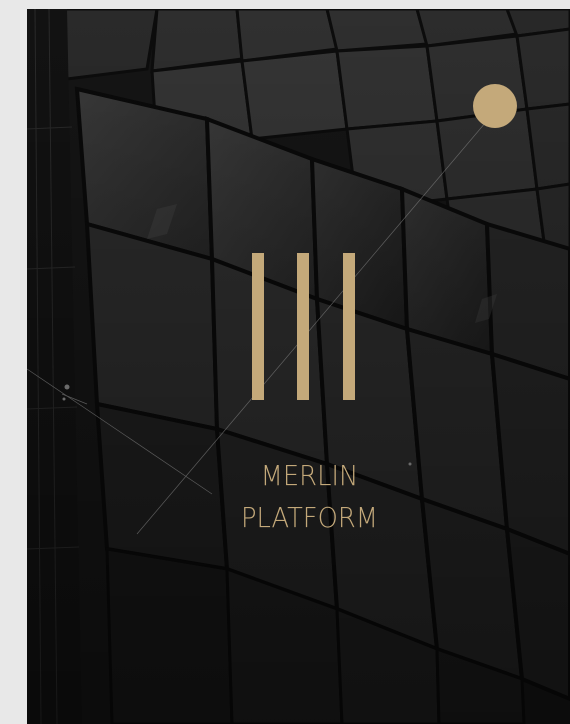 This screenshot has width=570, height=724. What do you see at coordinates (349, 326) in the screenshot?
I see `logo-bar-right` at bounding box center [349, 326].